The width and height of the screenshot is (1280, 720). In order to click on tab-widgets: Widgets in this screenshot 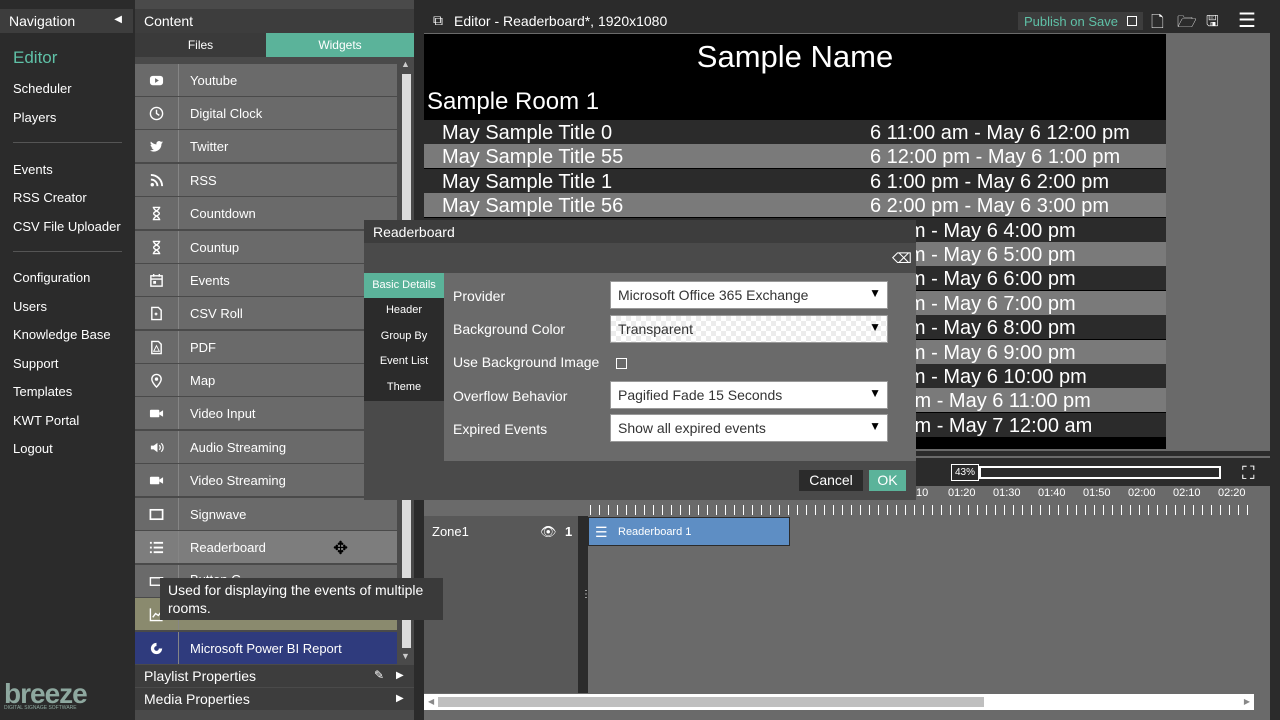, I will do `click(340, 45)`.